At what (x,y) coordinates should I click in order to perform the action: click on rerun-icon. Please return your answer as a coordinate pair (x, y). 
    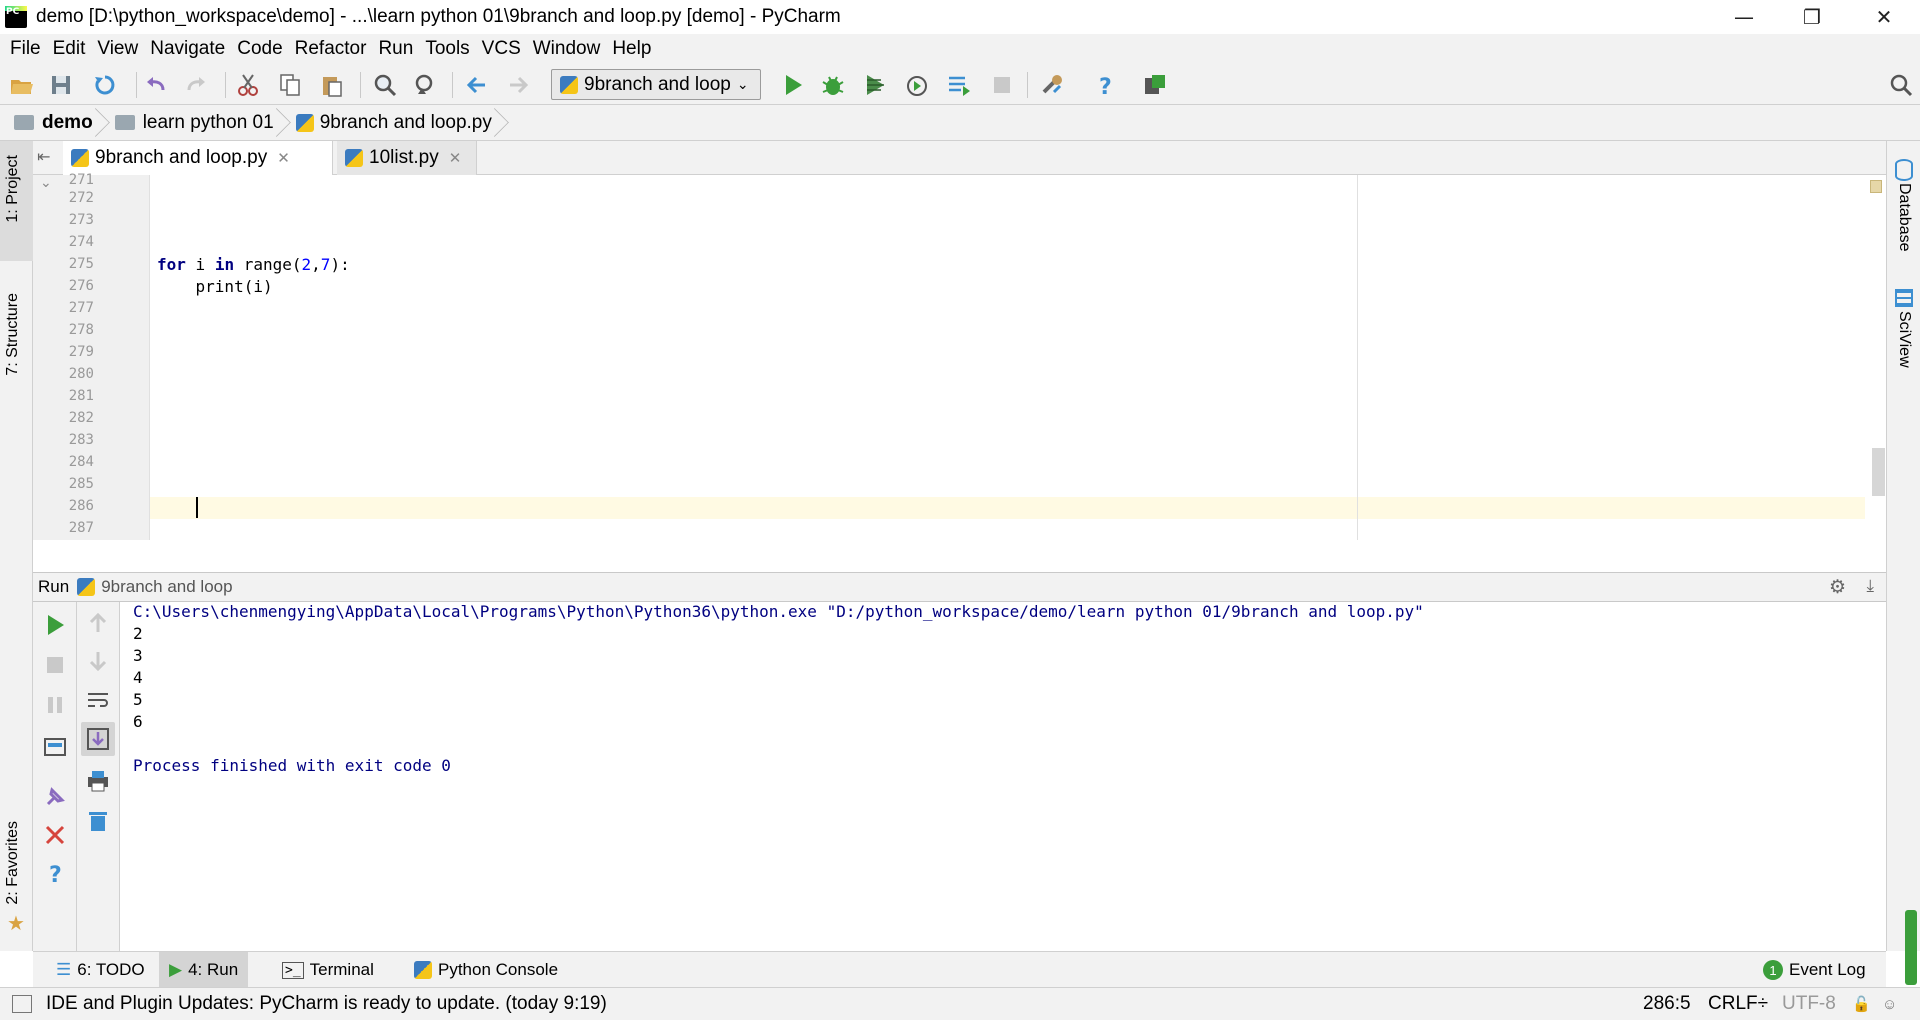
    Looking at the image, I should click on (55, 625).